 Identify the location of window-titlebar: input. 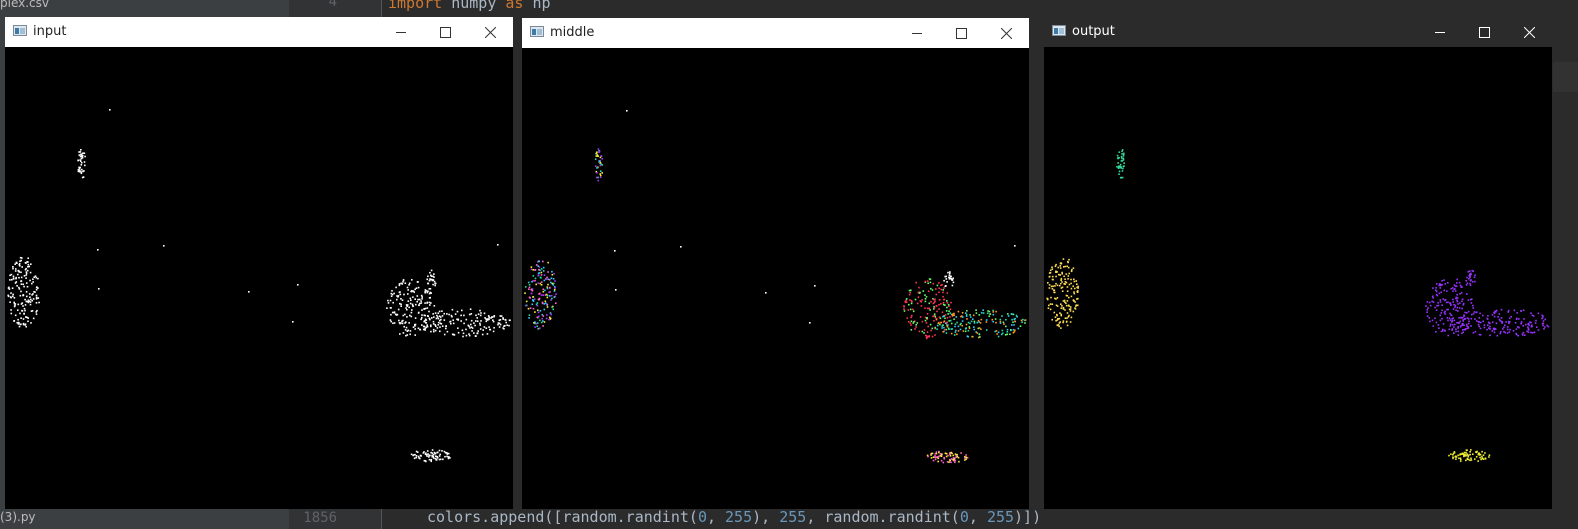
(259, 32).